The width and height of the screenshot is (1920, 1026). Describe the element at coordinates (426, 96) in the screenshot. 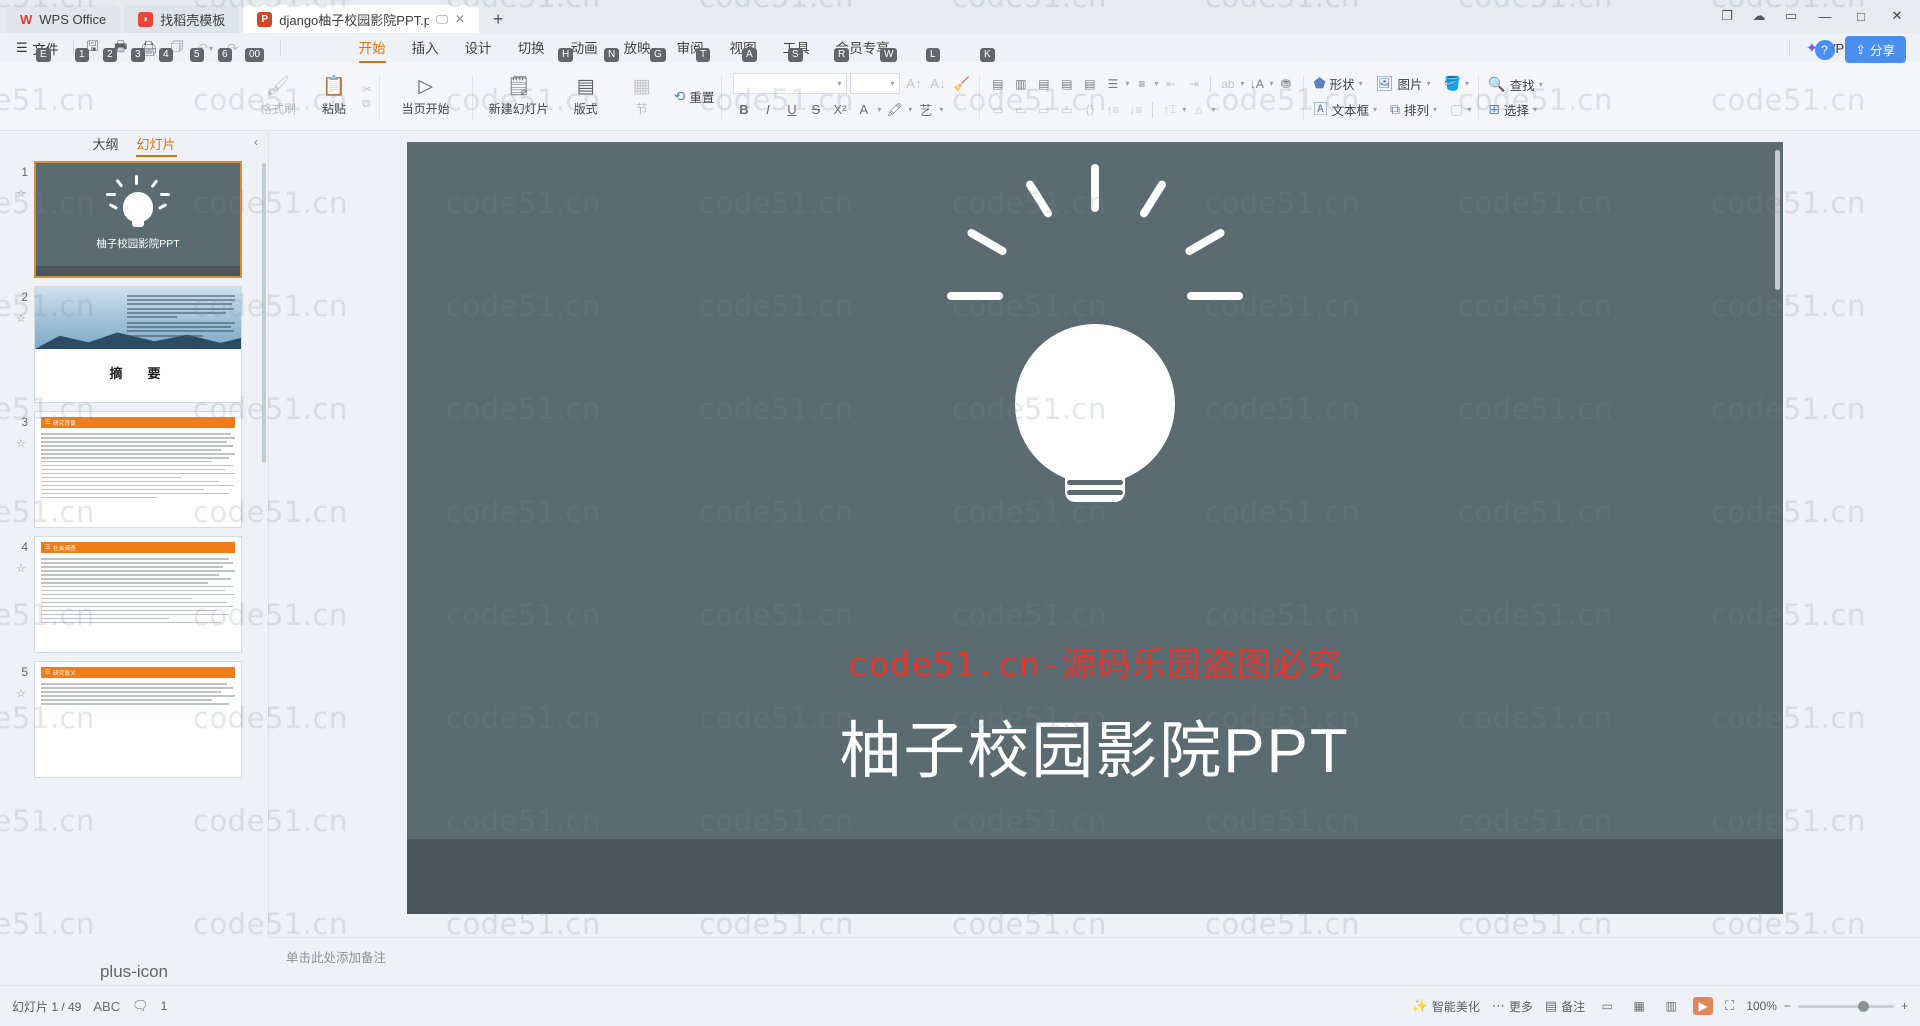

I see `start-from-current-button: ▷ 当页开始` at that location.